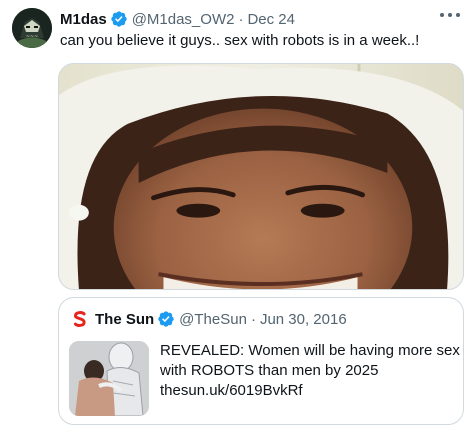 Image resolution: width=474 pixels, height=436 pixels. I want to click on quoted-tweet-date: Jun 30, 2016, so click(303, 319).